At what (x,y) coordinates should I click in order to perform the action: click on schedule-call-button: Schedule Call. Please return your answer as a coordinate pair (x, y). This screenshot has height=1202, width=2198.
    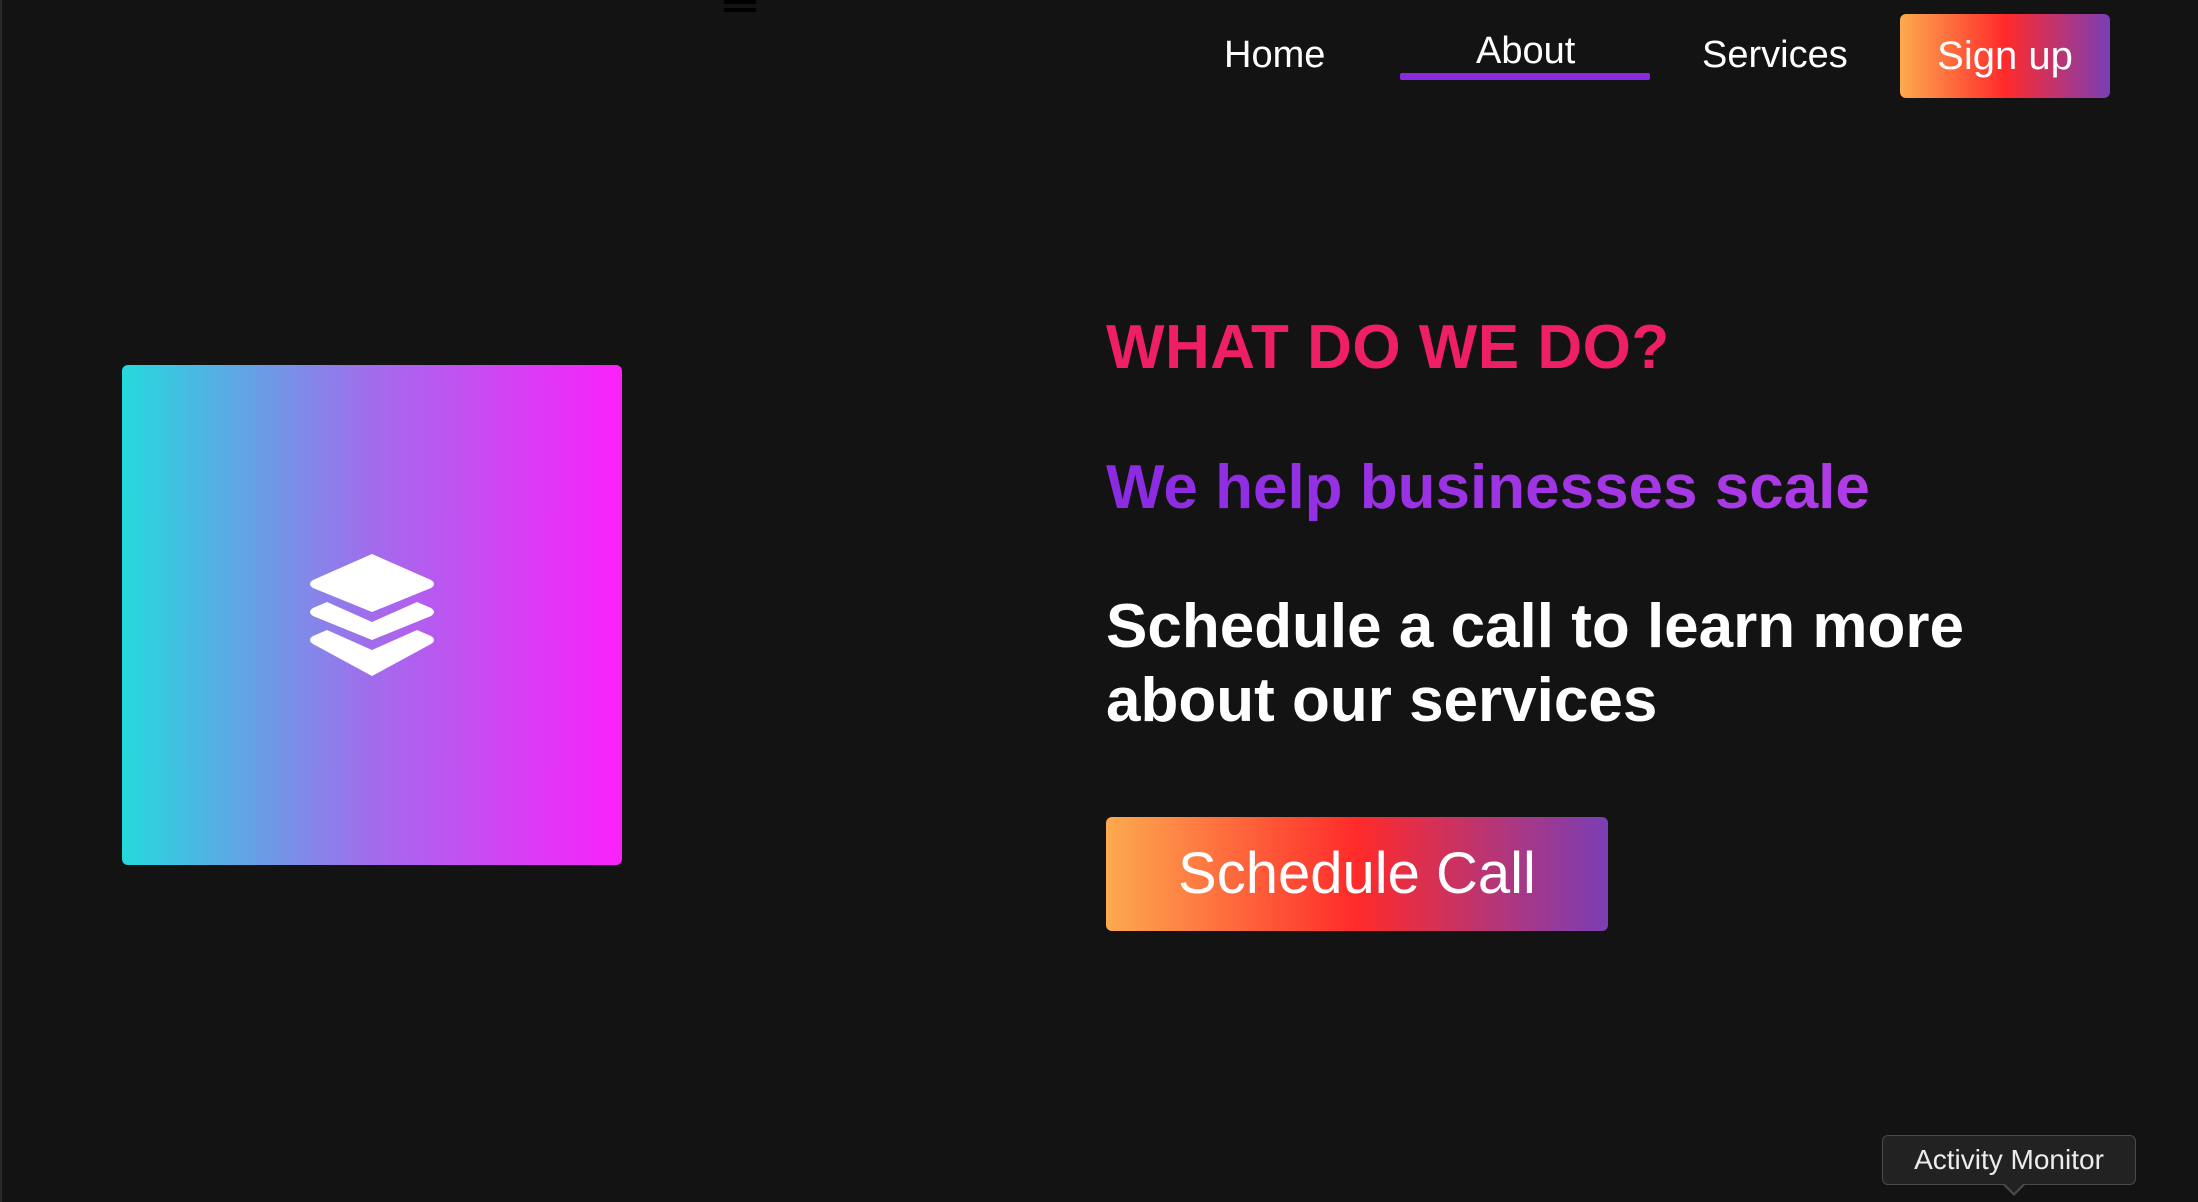
    Looking at the image, I should click on (1357, 874).